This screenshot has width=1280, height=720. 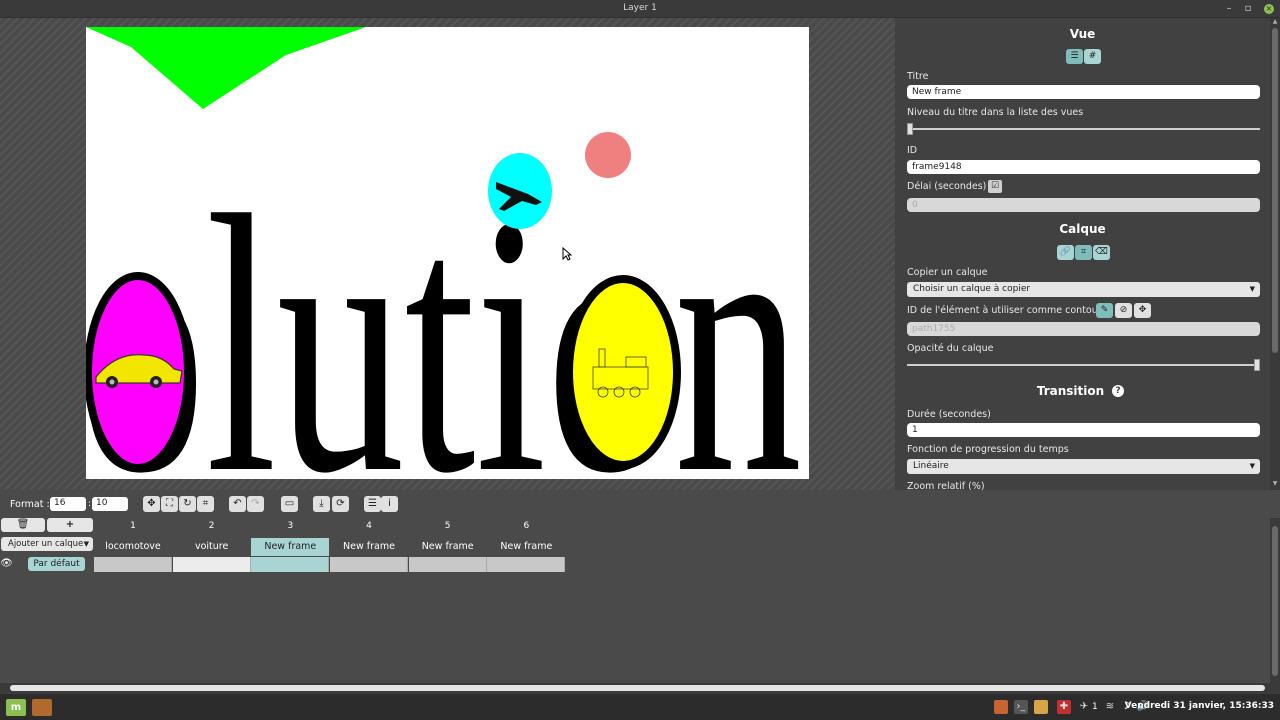 I want to click on opacite-slider-knob, so click(x=1257, y=365).